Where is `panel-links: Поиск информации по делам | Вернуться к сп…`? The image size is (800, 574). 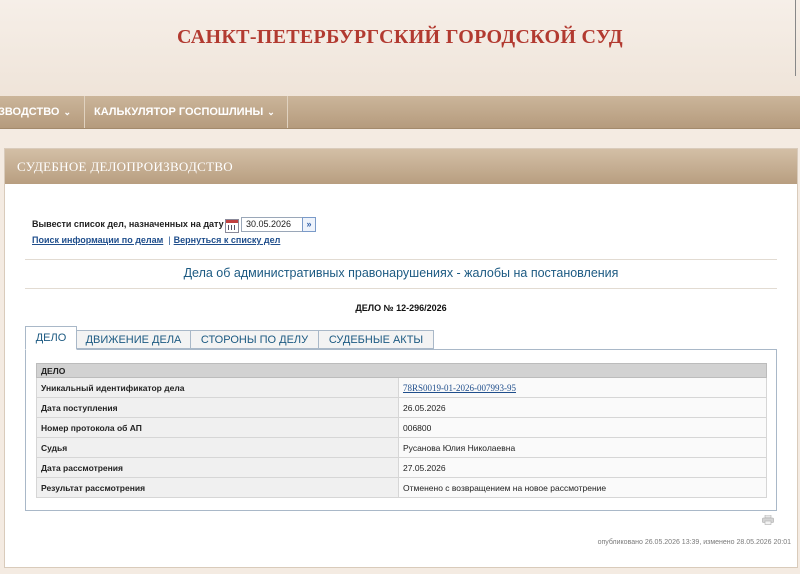
panel-links: Поиск информации по делам | Вернуться к сп… is located at coordinates (156, 240).